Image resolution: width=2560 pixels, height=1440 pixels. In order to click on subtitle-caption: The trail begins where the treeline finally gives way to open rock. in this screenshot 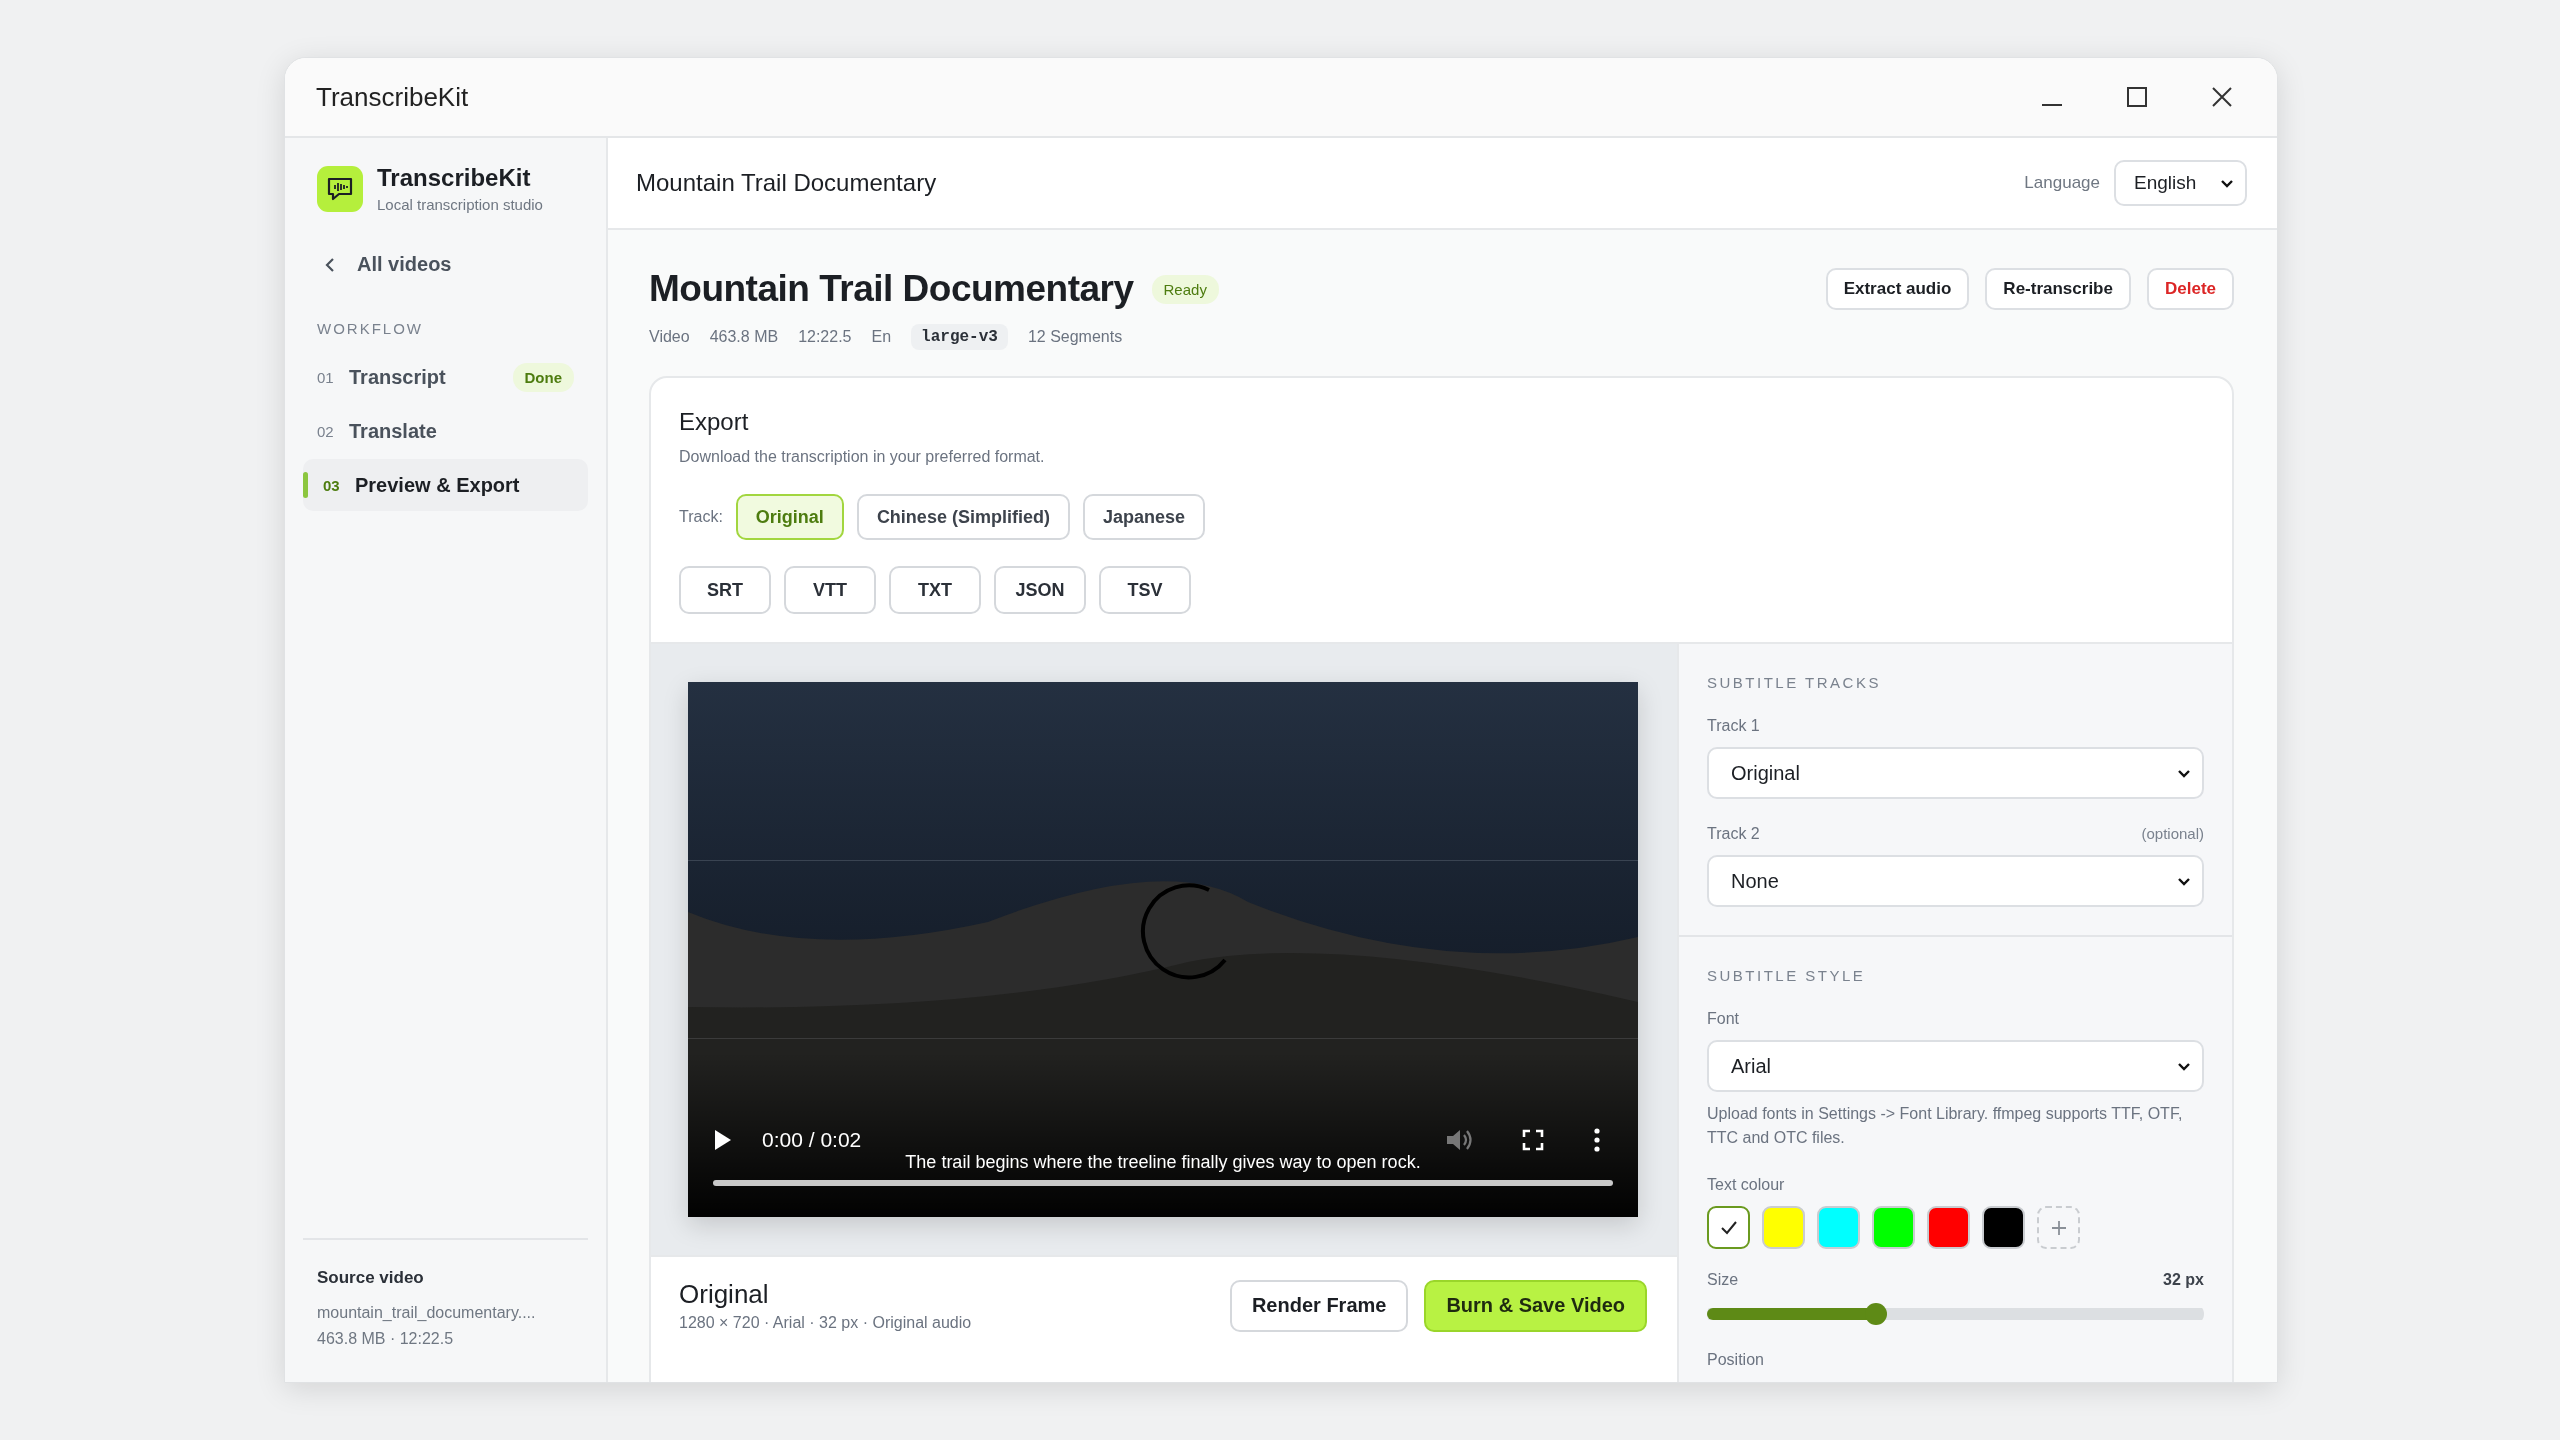, I will do `click(1163, 1162)`.